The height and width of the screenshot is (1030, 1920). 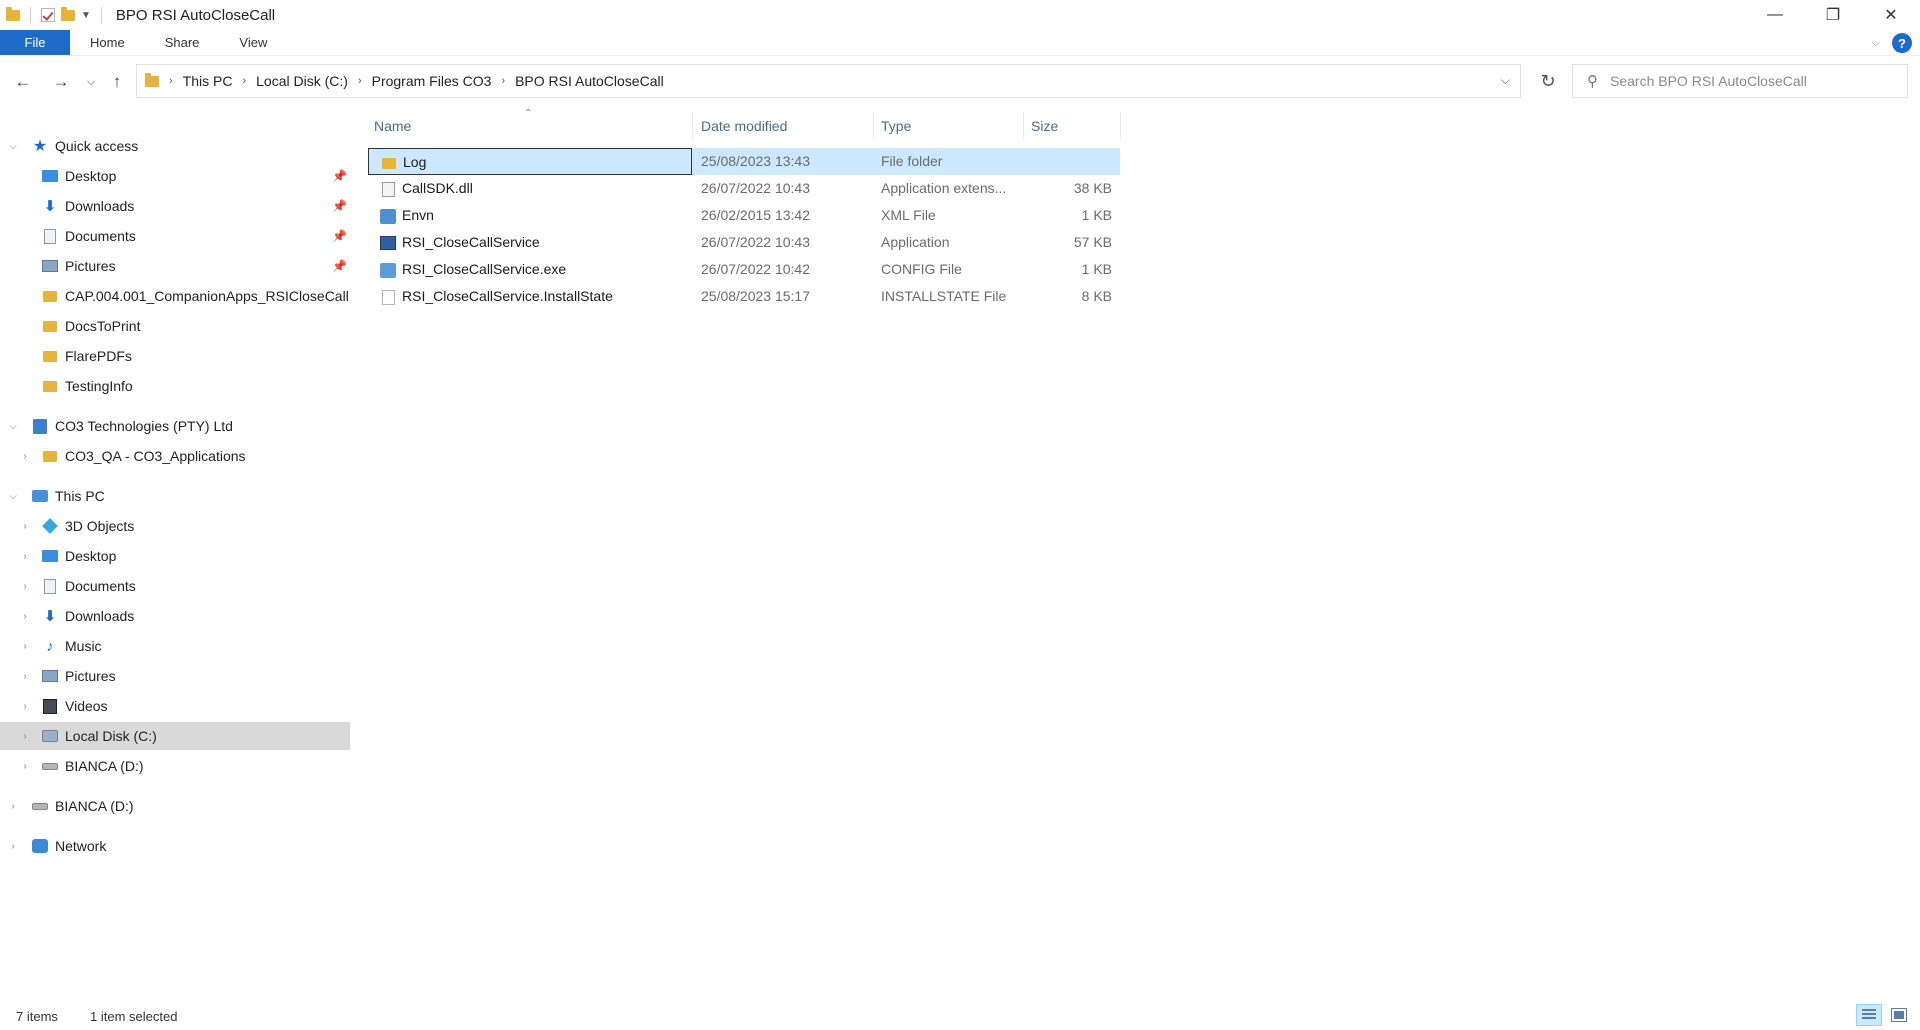 What do you see at coordinates (175, 146) in the screenshot?
I see `nav-quick-access: ⌵ ★ Quick access` at bounding box center [175, 146].